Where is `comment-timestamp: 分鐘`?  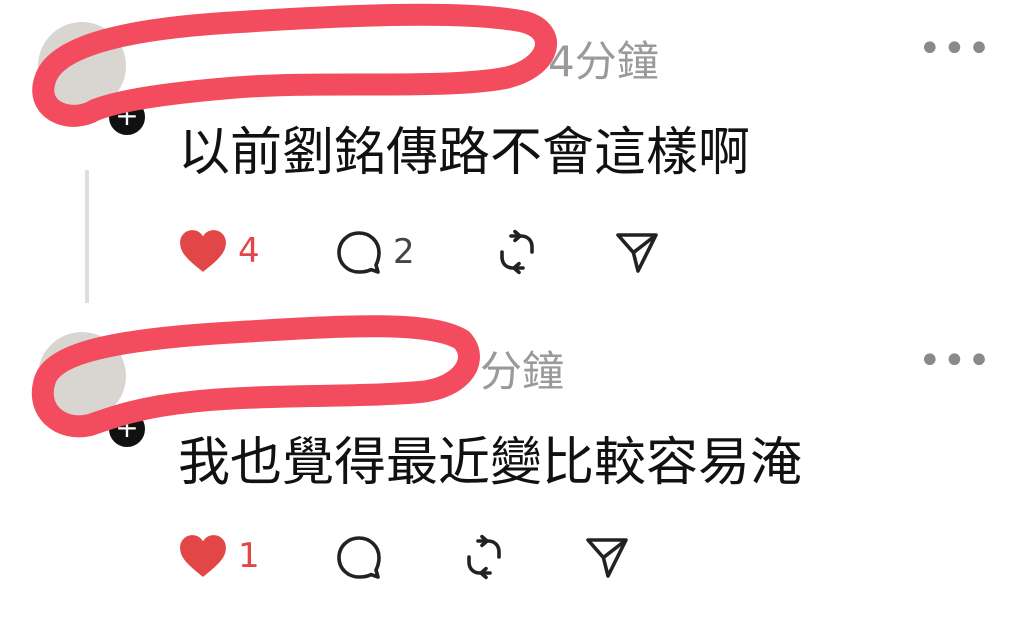
comment-timestamp: 分鐘 is located at coordinates (522, 371).